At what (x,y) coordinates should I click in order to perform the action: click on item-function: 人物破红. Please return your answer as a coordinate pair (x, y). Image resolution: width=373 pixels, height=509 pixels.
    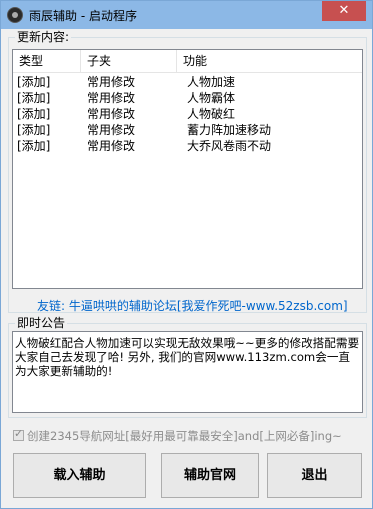
    Looking at the image, I should click on (211, 114).